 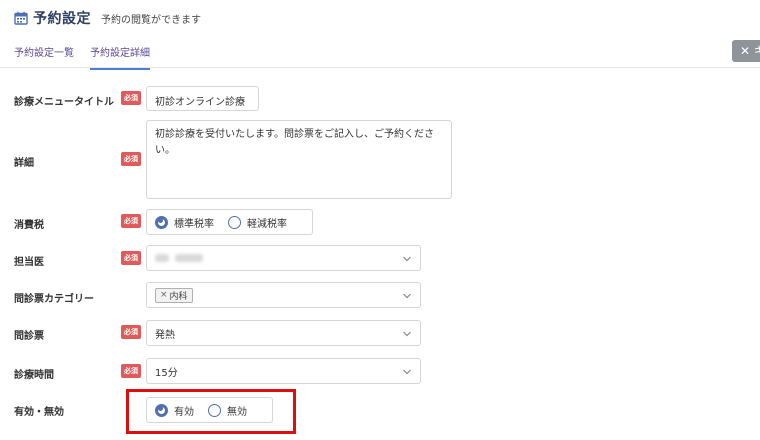 I want to click on page-header: 予約設定 予約の閲覧ができます, so click(x=107, y=18).